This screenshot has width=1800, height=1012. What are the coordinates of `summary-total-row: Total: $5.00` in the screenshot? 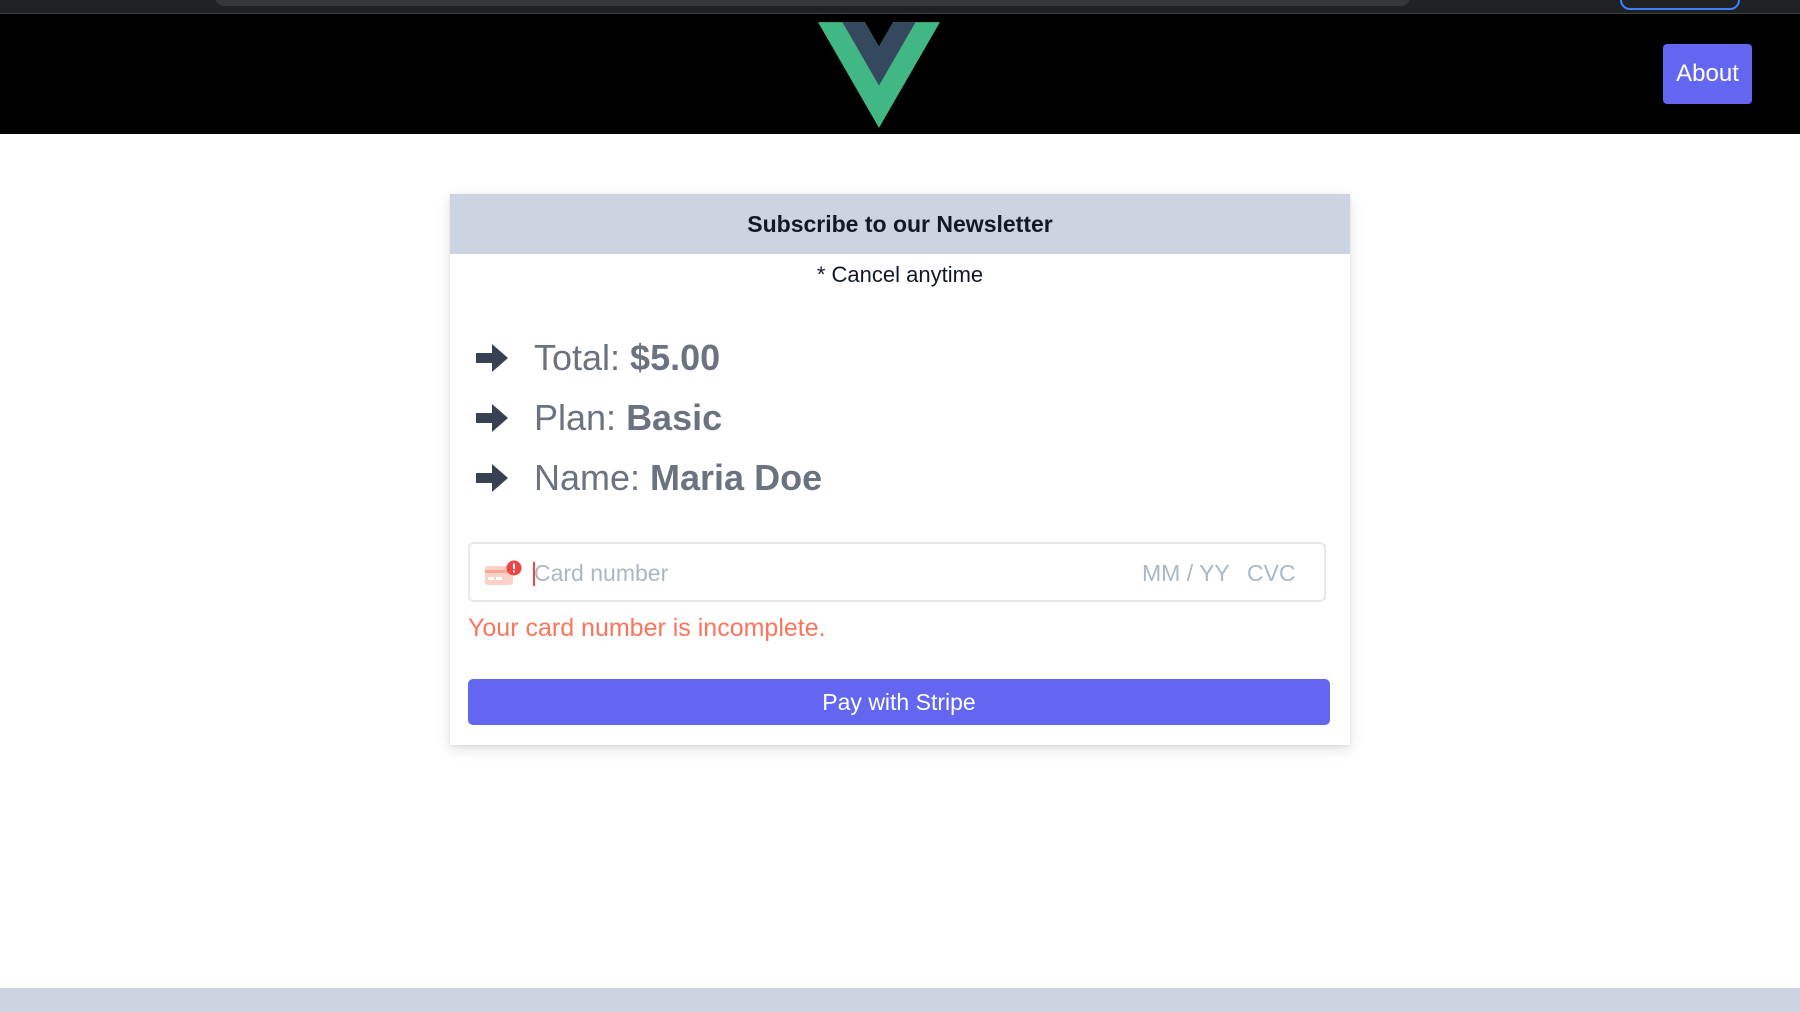 It's located at (648, 358).